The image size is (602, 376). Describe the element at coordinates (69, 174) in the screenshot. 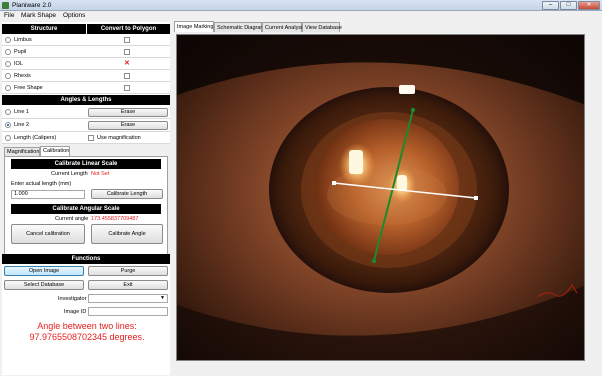

I see `current-length-label: Current Length` at that location.